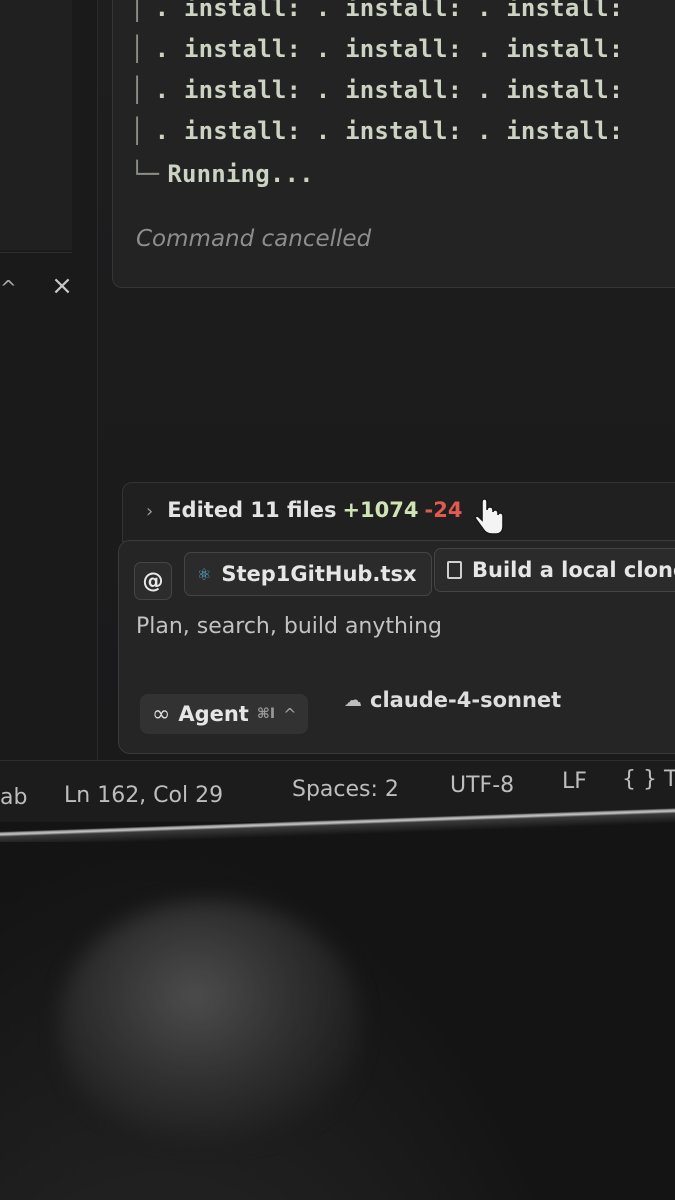 Image resolution: width=675 pixels, height=1200 pixels. Describe the element at coordinates (290, 714) in the screenshot. I see `chevron-up-icon: ^` at that location.